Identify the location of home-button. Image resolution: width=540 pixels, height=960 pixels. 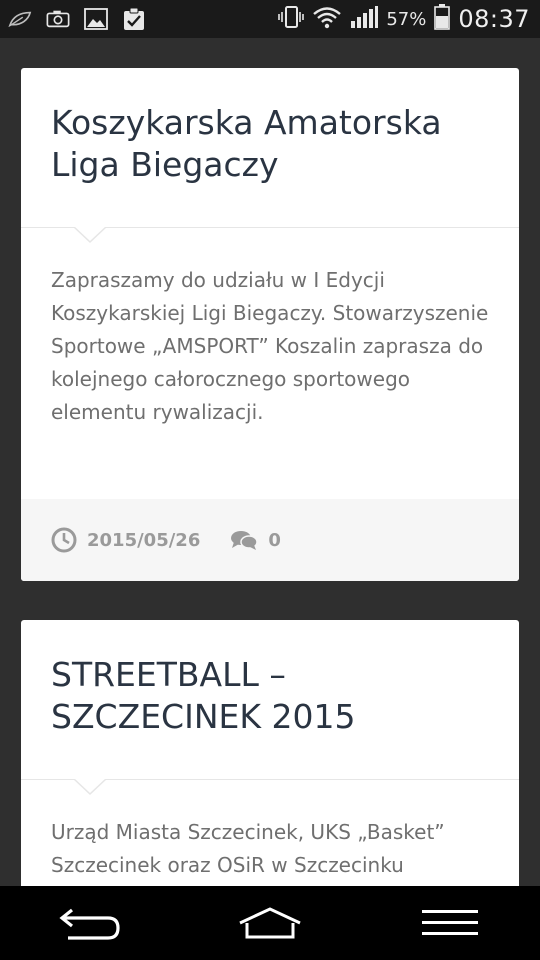
(270, 923).